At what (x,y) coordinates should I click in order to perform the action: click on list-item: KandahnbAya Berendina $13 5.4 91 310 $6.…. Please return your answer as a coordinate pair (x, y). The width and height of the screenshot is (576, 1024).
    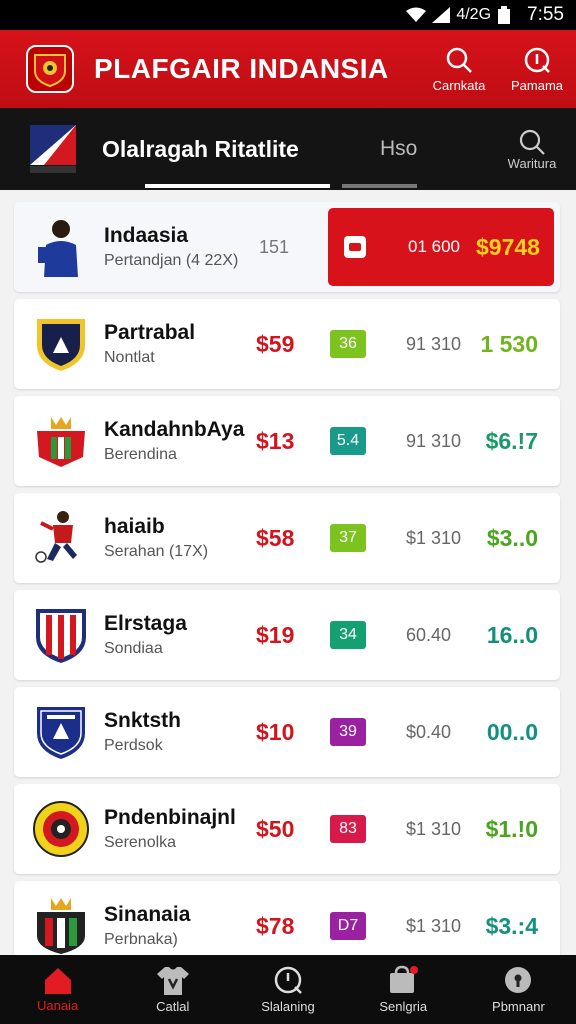
    Looking at the image, I should click on (287, 441).